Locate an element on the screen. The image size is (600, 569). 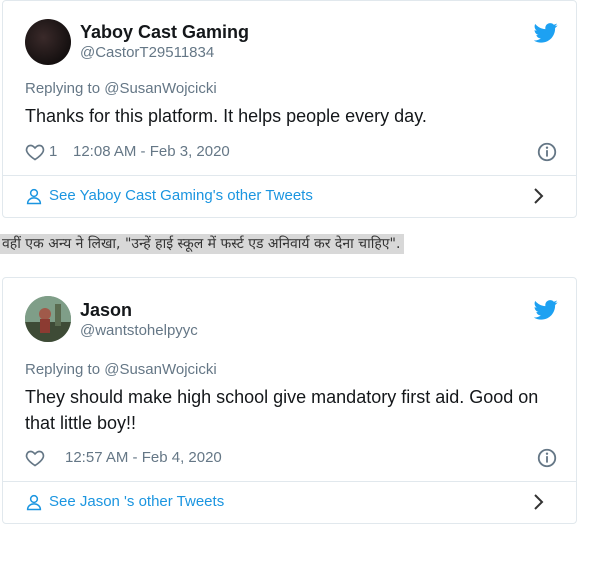
other-tweets-label: See Jason 's other Tweets is located at coordinates (136, 501).